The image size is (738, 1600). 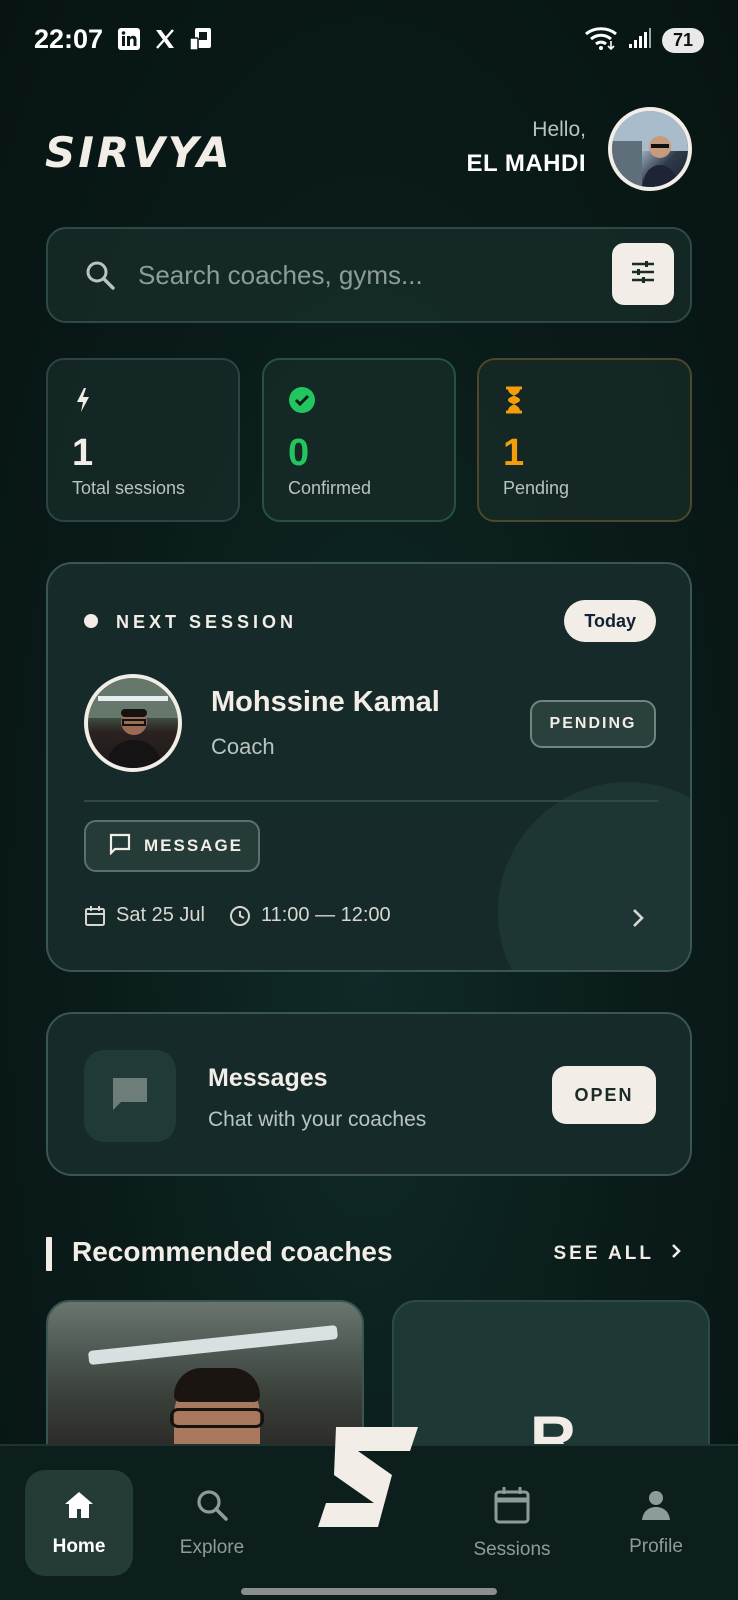 I want to click on home-icon, so click(x=79, y=1507).